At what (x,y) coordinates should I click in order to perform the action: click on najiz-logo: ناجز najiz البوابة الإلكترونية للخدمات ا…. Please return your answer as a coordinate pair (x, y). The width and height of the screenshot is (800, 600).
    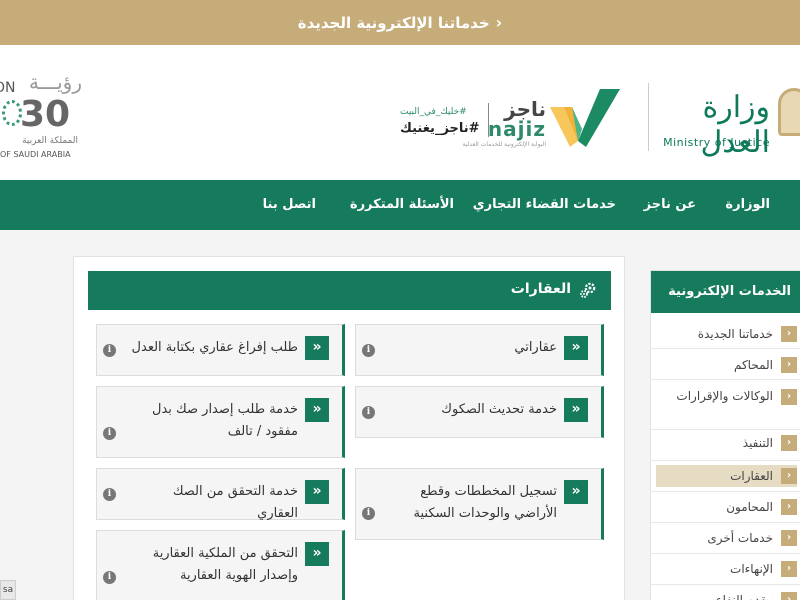
    Looking at the image, I should click on (510, 120).